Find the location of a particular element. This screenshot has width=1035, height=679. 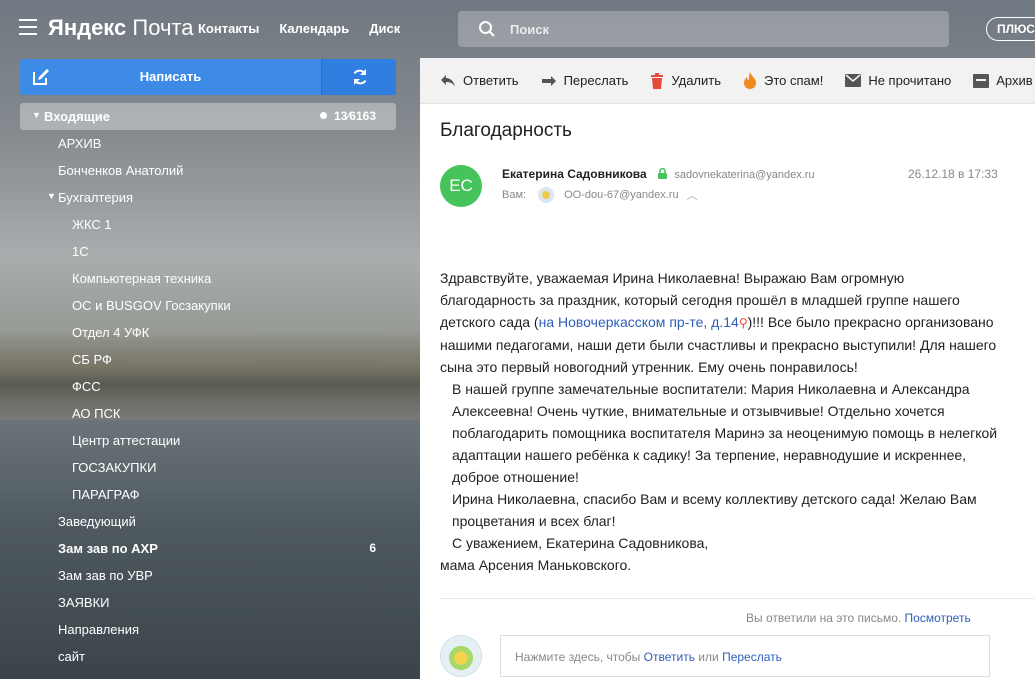

folder-item: Отдел 4 УФК is located at coordinates (208, 332).